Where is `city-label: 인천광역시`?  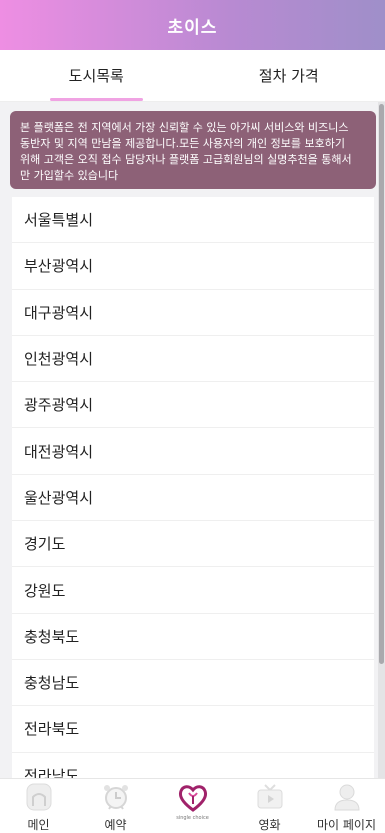
city-label: 인천광역시 is located at coordinates (59, 359).